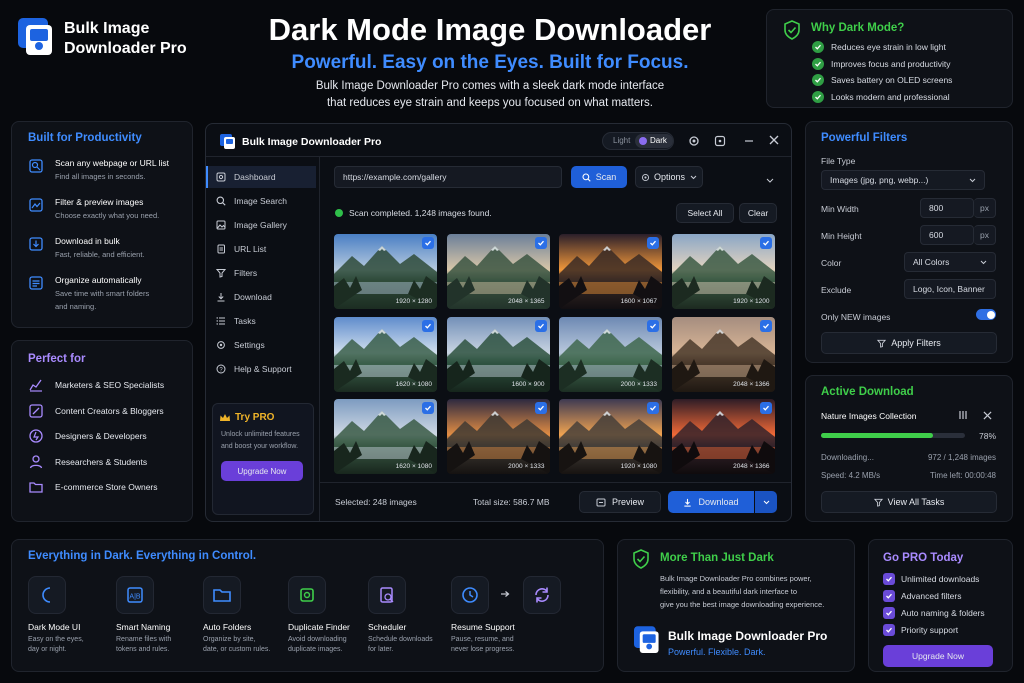 The height and width of the screenshot is (683, 1024). What do you see at coordinates (717, 558) in the screenshot?
I see `more-title: More Than Just Dark` at bounding box center [717, 558].